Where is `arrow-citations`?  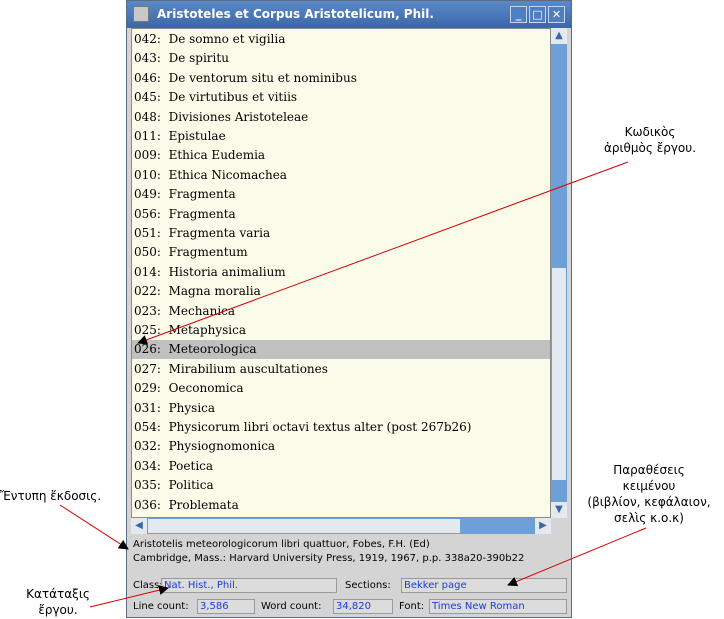 arrow-citations is located at coordinates (577, 557).